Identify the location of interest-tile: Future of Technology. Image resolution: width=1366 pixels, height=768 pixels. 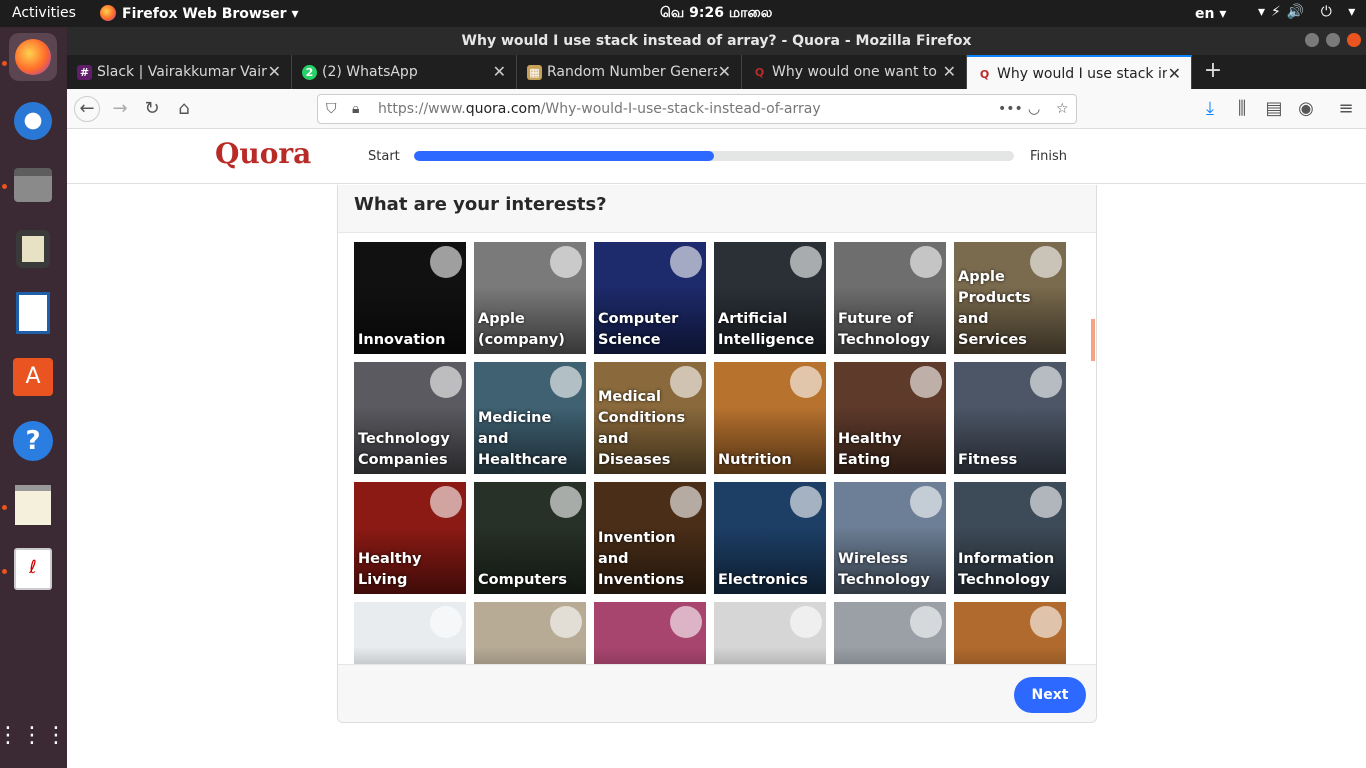
(890, 298).